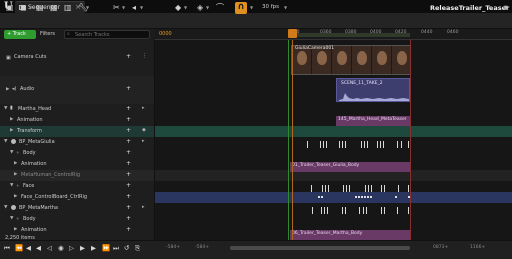 This screenshot has width=512, height=259. What do you see at coordinates (93, 248) in the screenshot?
I see `step-forward-icon: ▶` at bounding box center [93, 248].